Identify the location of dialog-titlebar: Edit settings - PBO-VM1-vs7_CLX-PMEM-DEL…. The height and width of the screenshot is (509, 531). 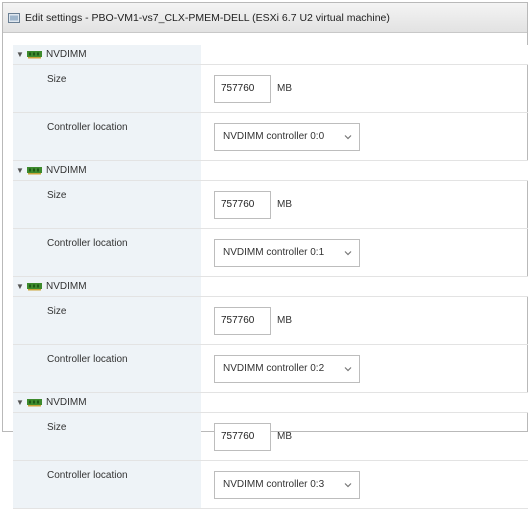
(265, 18).